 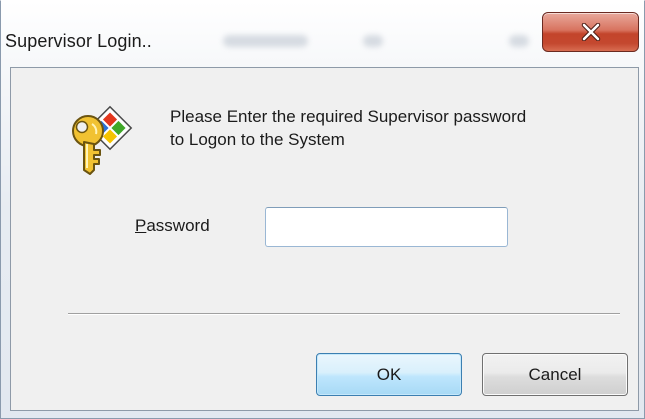 I want to click on close-x-icon, so click(x=590, y=32).